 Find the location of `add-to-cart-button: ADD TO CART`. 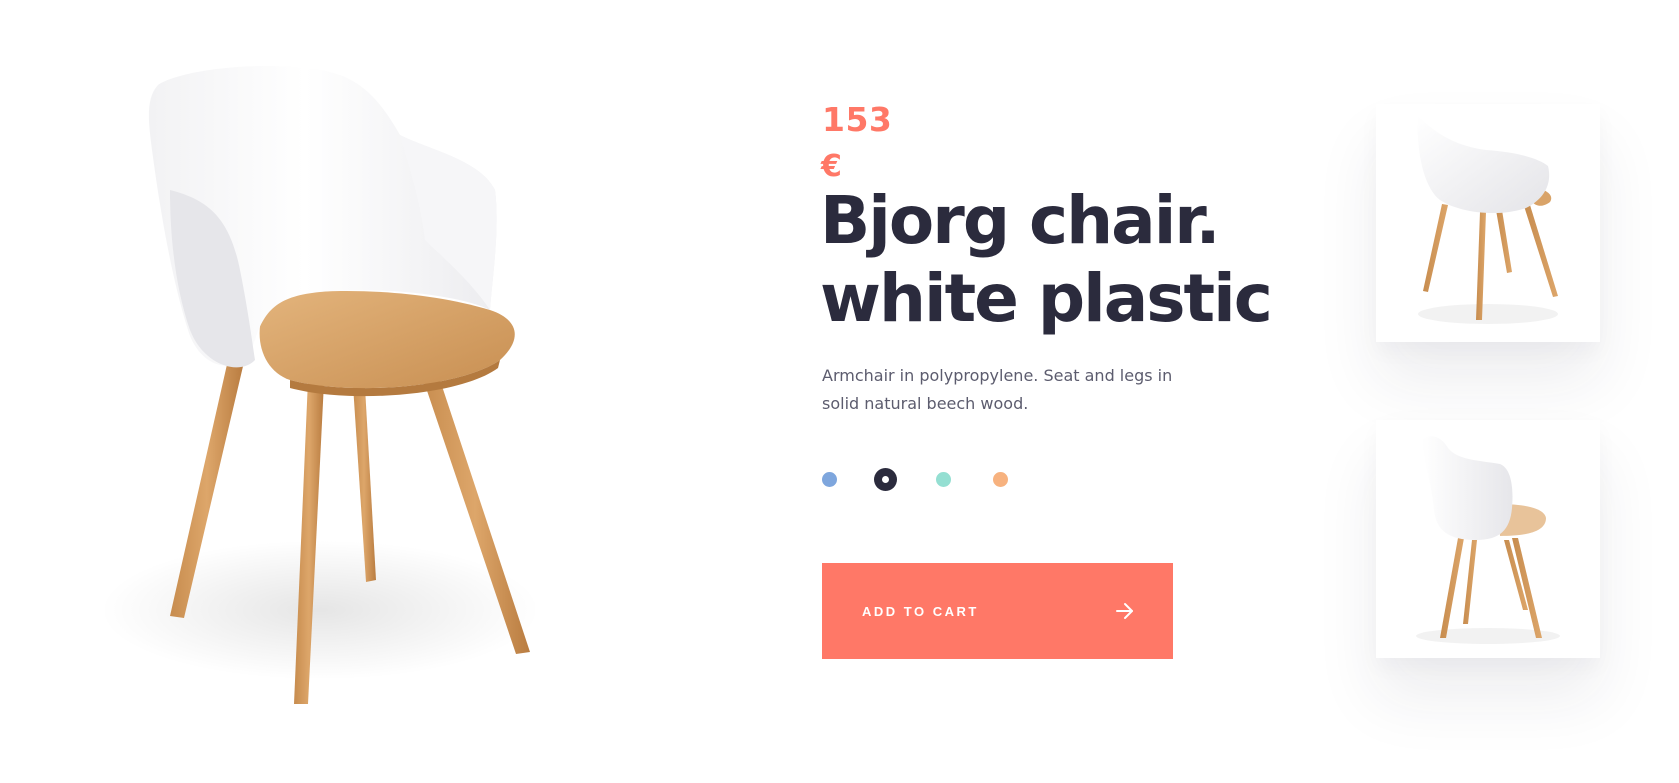

add-to-cart-button: ADD TO CART is located at coordinates (997, 611).